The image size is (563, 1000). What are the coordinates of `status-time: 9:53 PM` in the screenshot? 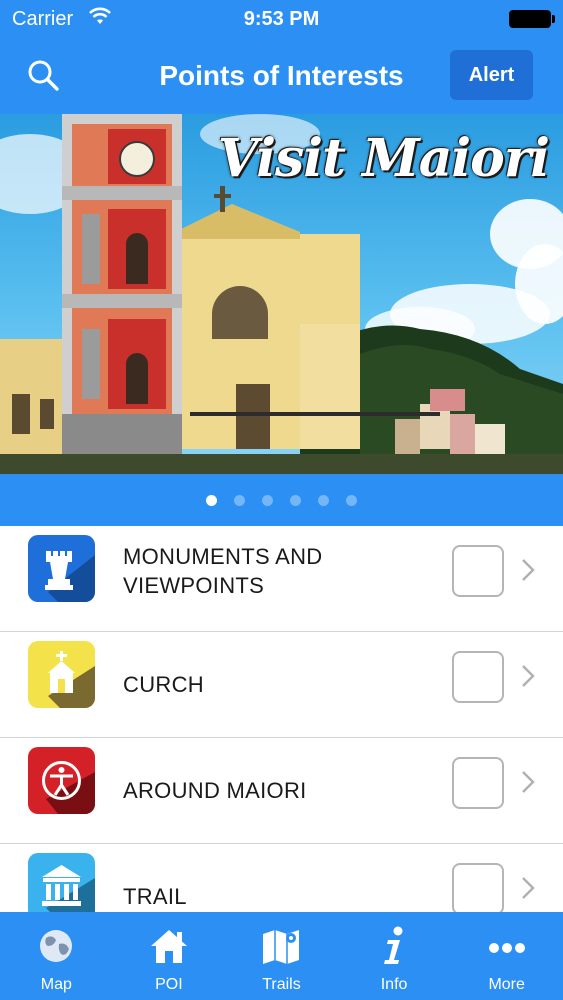 It's located at (281, 19).